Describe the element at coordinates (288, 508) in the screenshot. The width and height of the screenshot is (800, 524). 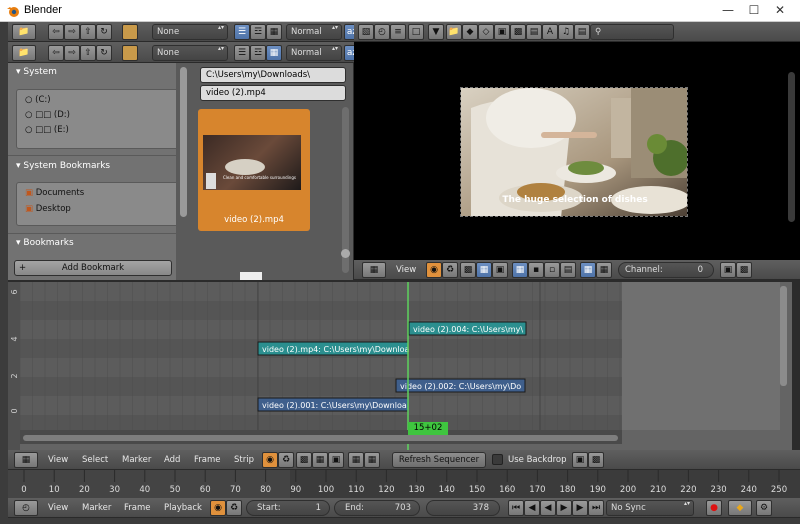
I see `start-frame-field: Start: 1` at that location.